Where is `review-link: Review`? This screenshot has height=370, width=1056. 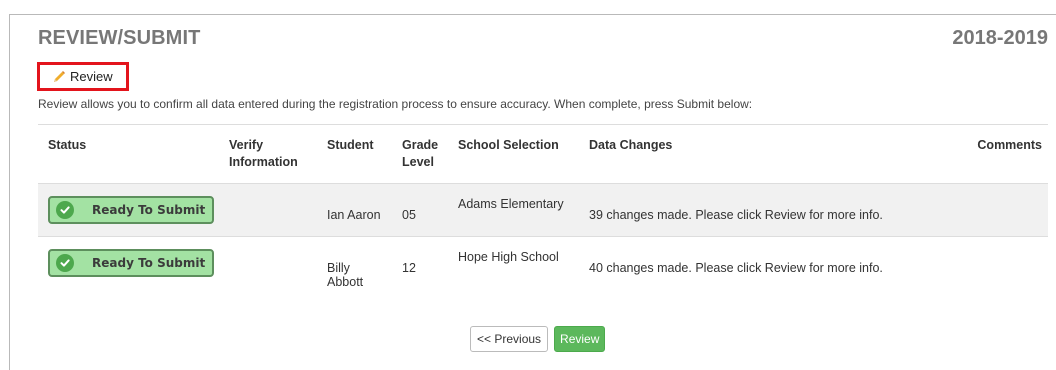 review-link: Review is located at coordinates (82, 76).